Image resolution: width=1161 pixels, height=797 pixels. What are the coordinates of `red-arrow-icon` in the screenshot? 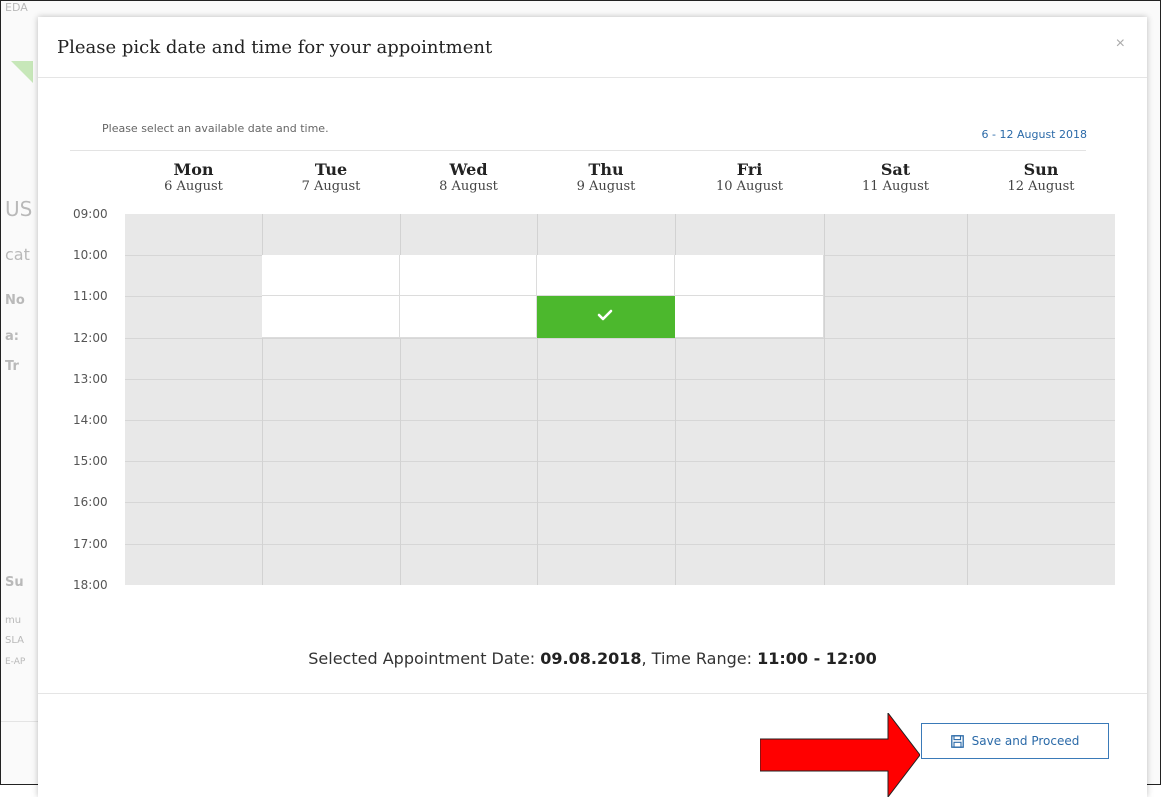 It's located at (840, 755).